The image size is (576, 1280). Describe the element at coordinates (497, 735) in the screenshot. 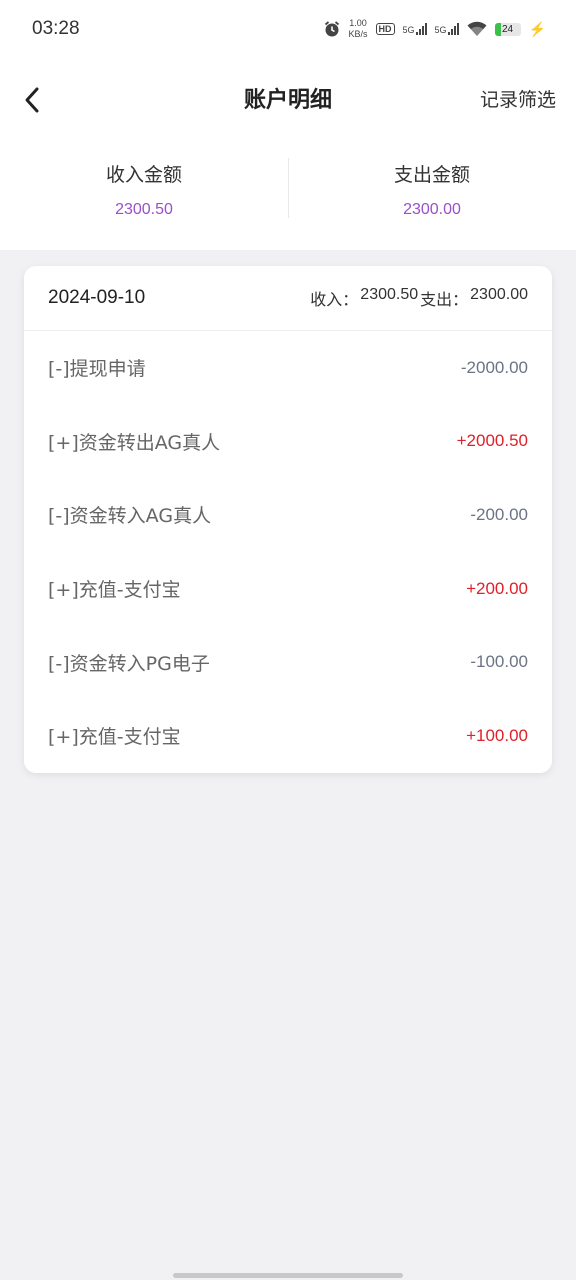

I see `record-amount: +100.00` at that location.